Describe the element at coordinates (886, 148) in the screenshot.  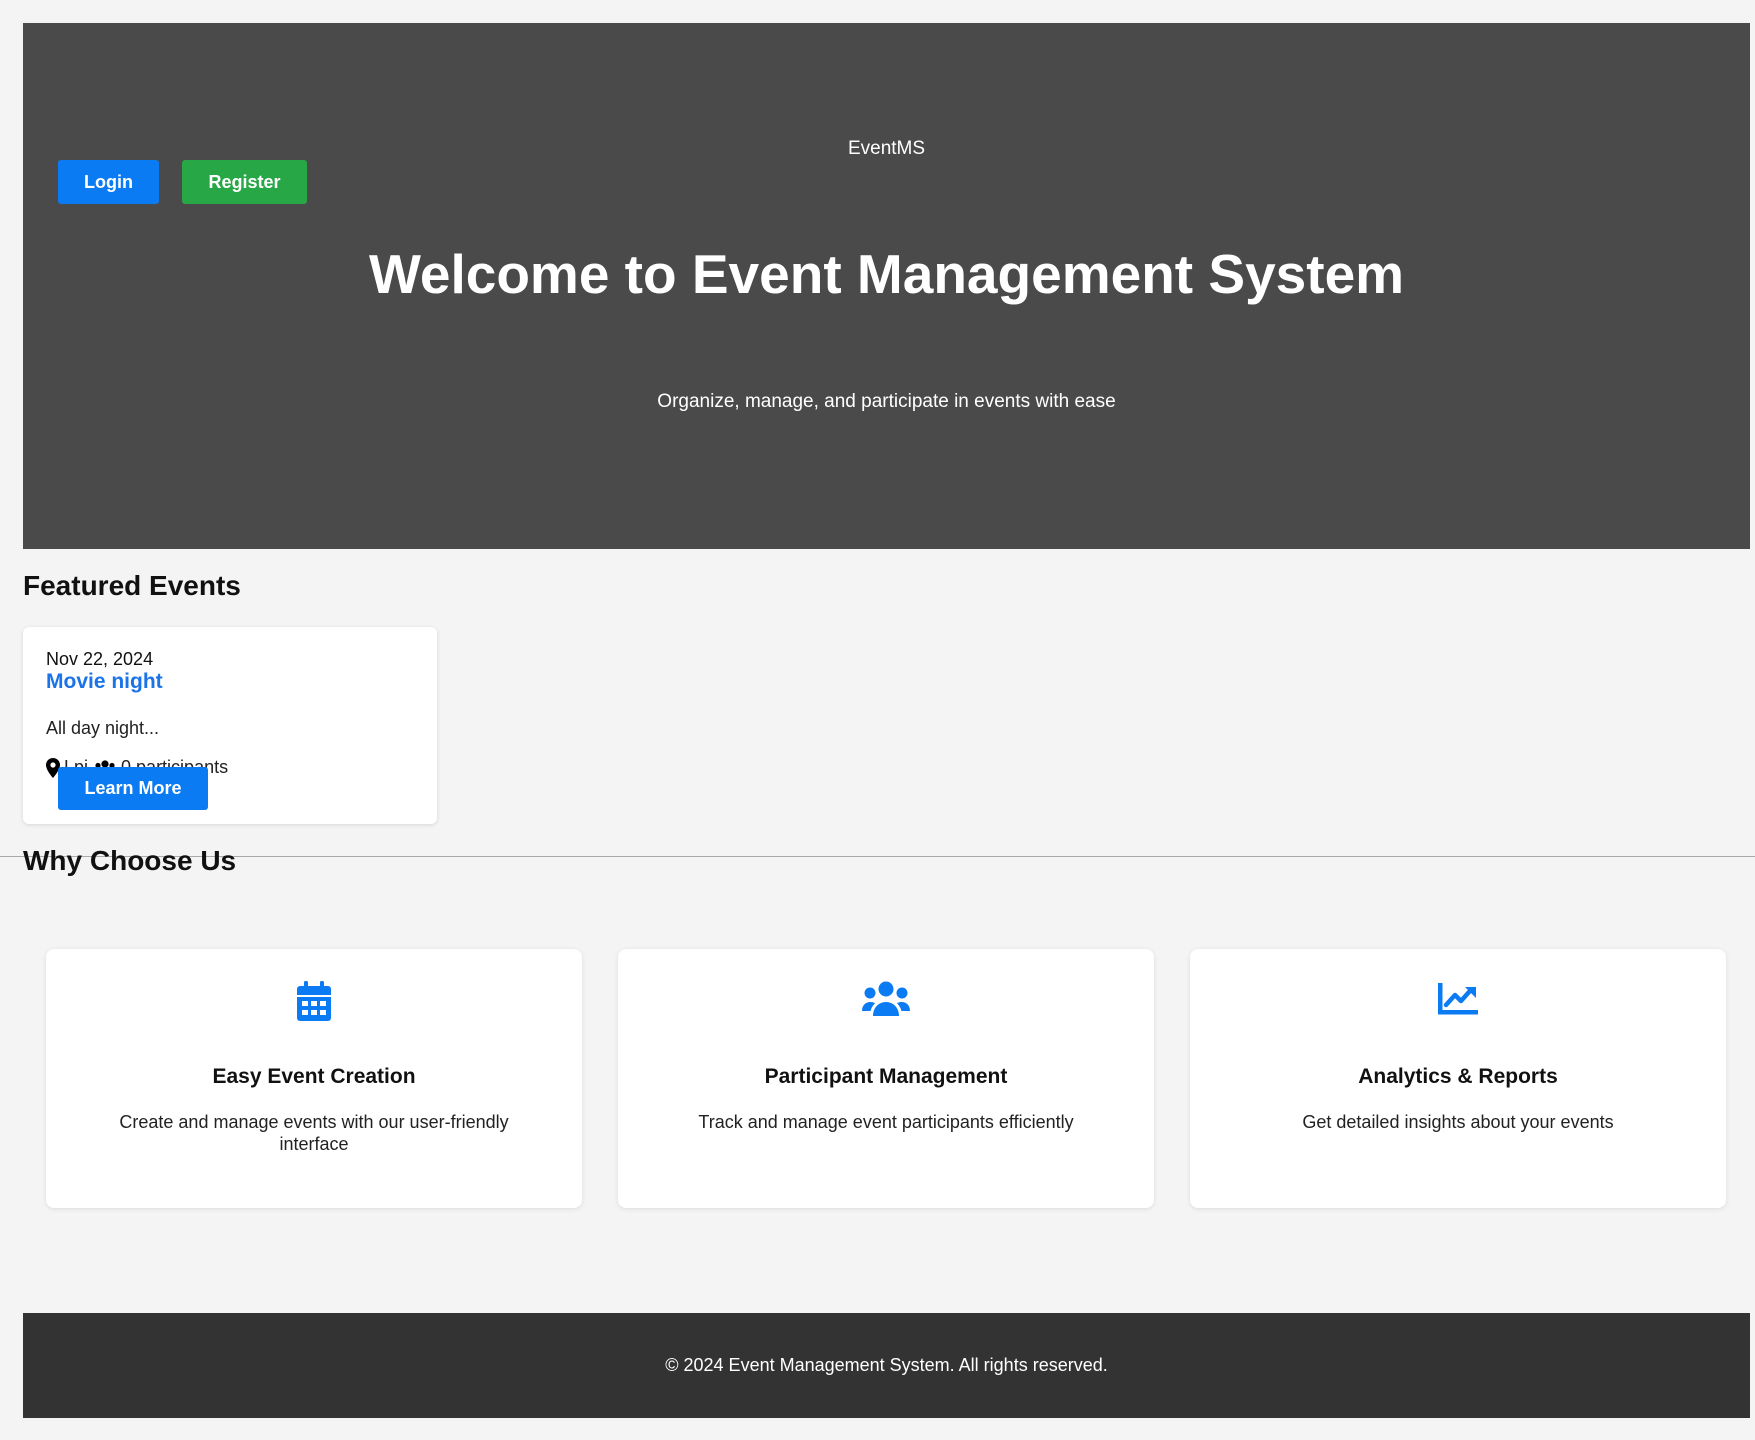
I see `brand-name: EventMS` at that location.